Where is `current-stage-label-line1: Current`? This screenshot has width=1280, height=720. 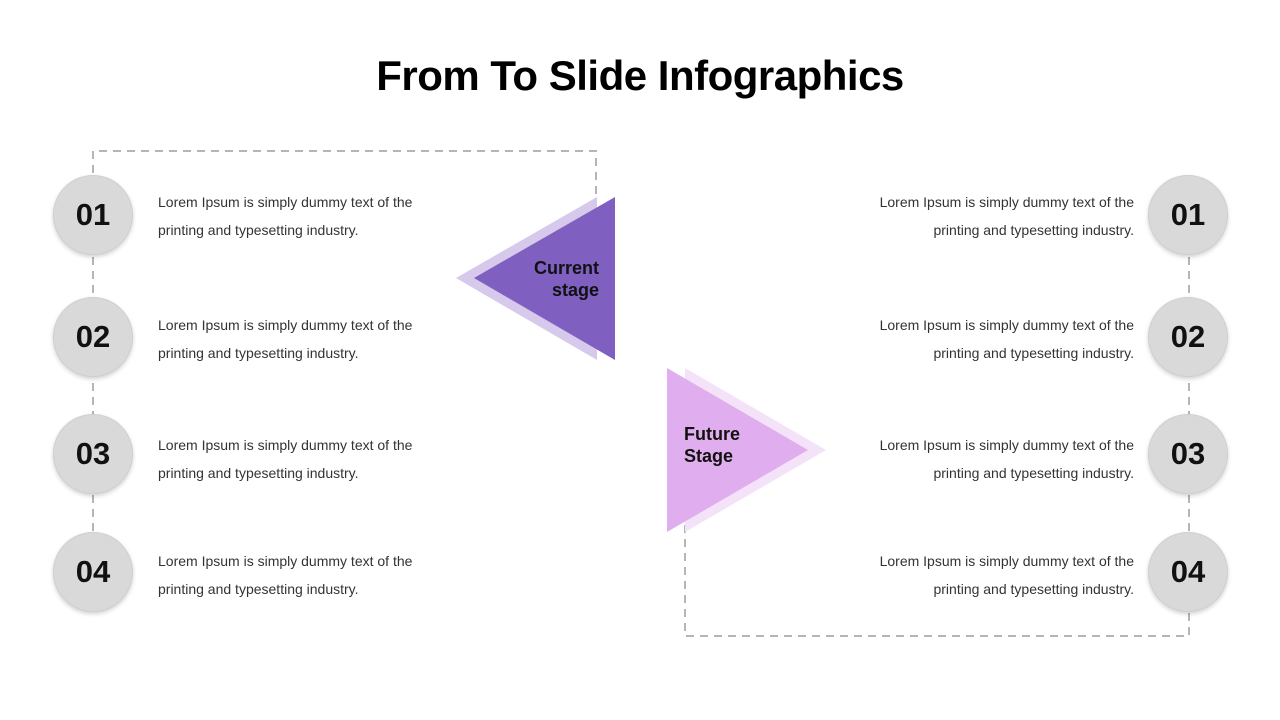
current-stage-label-line1: Current is located at coordinates (566, 268).